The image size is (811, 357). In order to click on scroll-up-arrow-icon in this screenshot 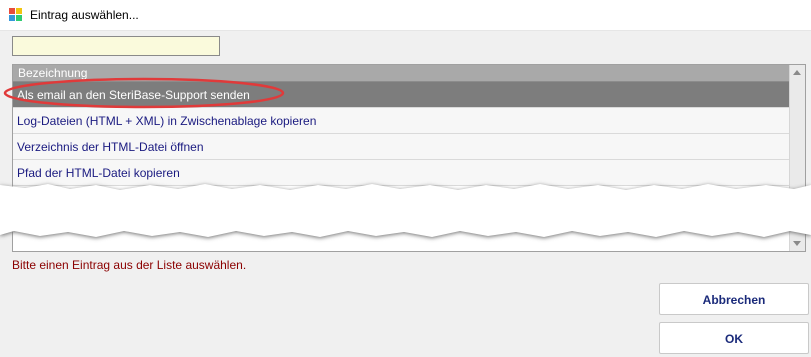, I will do `click(797, 72)`.